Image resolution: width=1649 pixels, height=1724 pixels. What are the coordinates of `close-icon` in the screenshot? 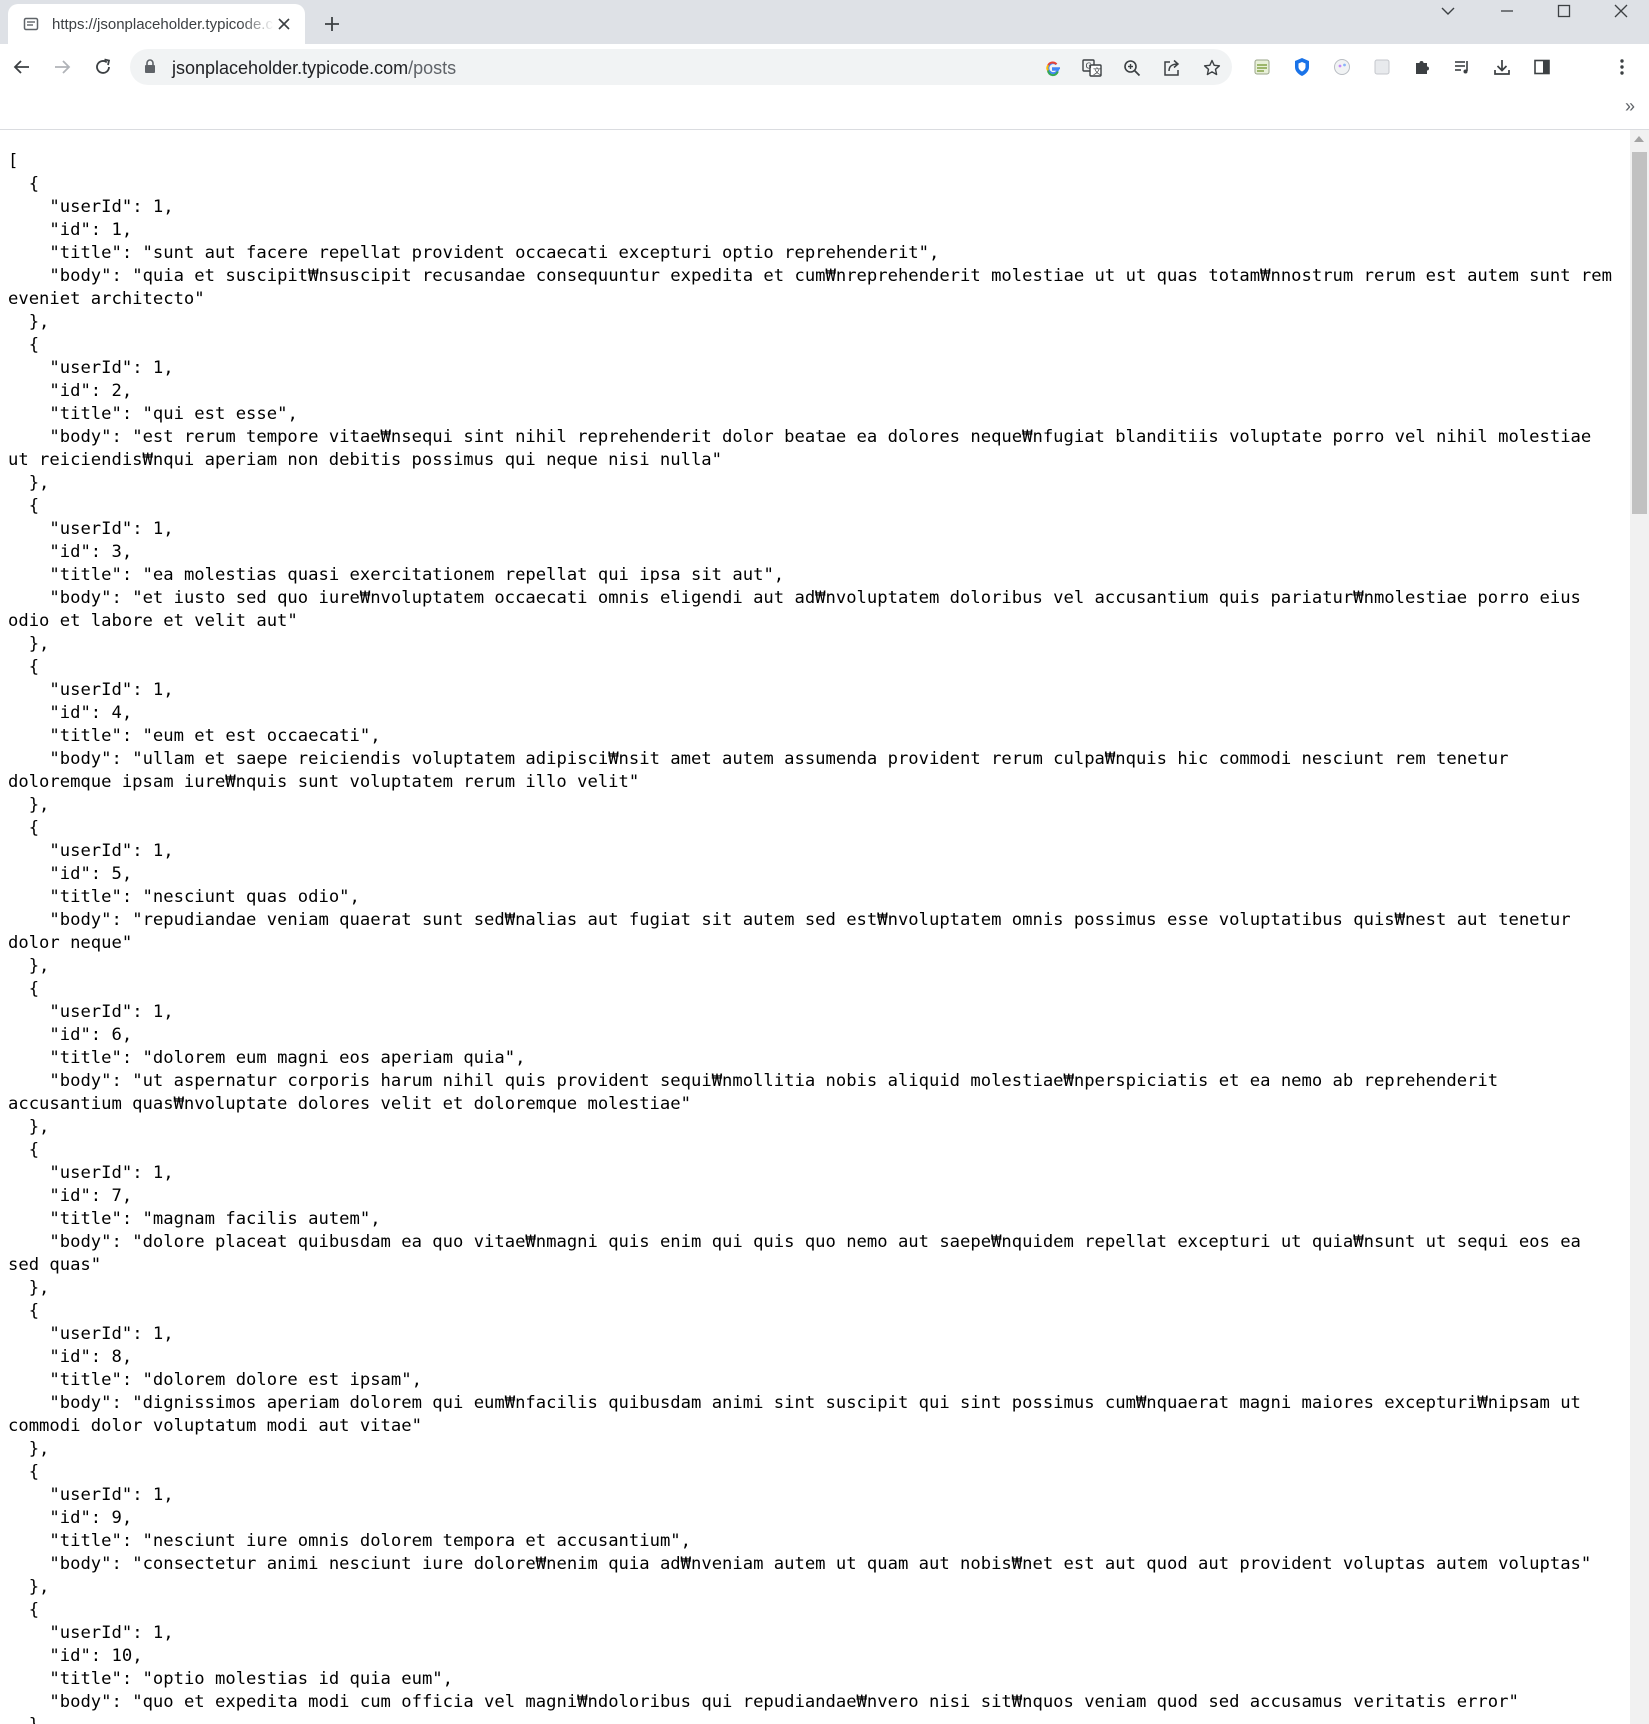 It's located at (284, 24).